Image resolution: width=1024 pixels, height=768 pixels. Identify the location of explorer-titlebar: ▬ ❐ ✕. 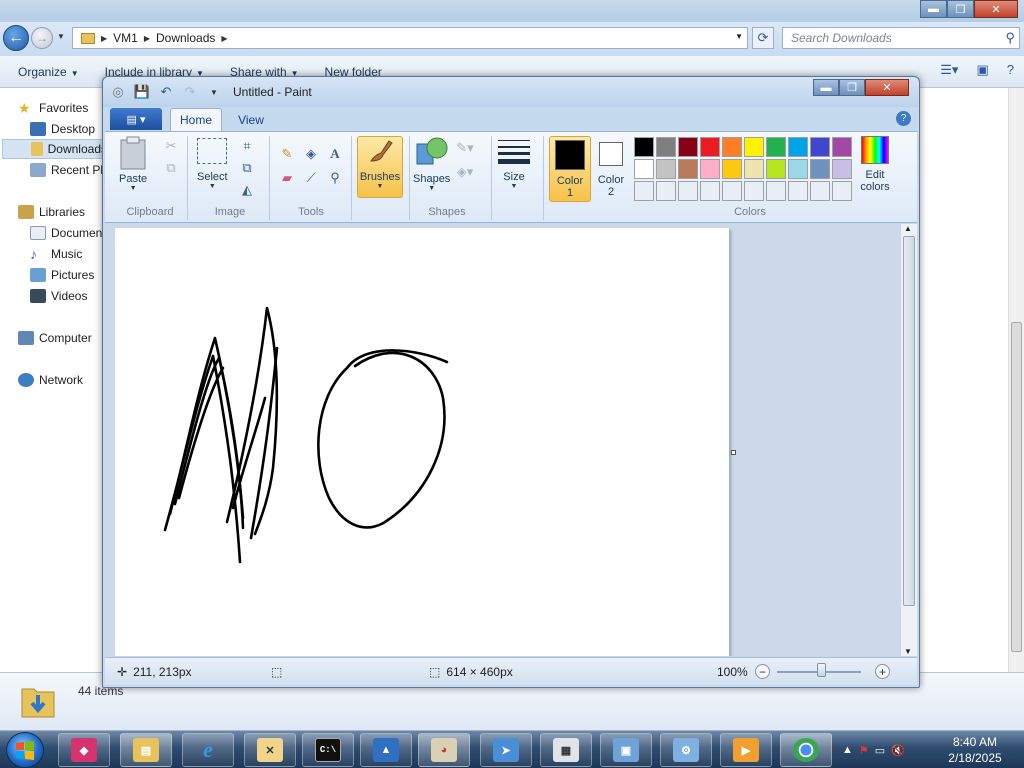
(512, 11).